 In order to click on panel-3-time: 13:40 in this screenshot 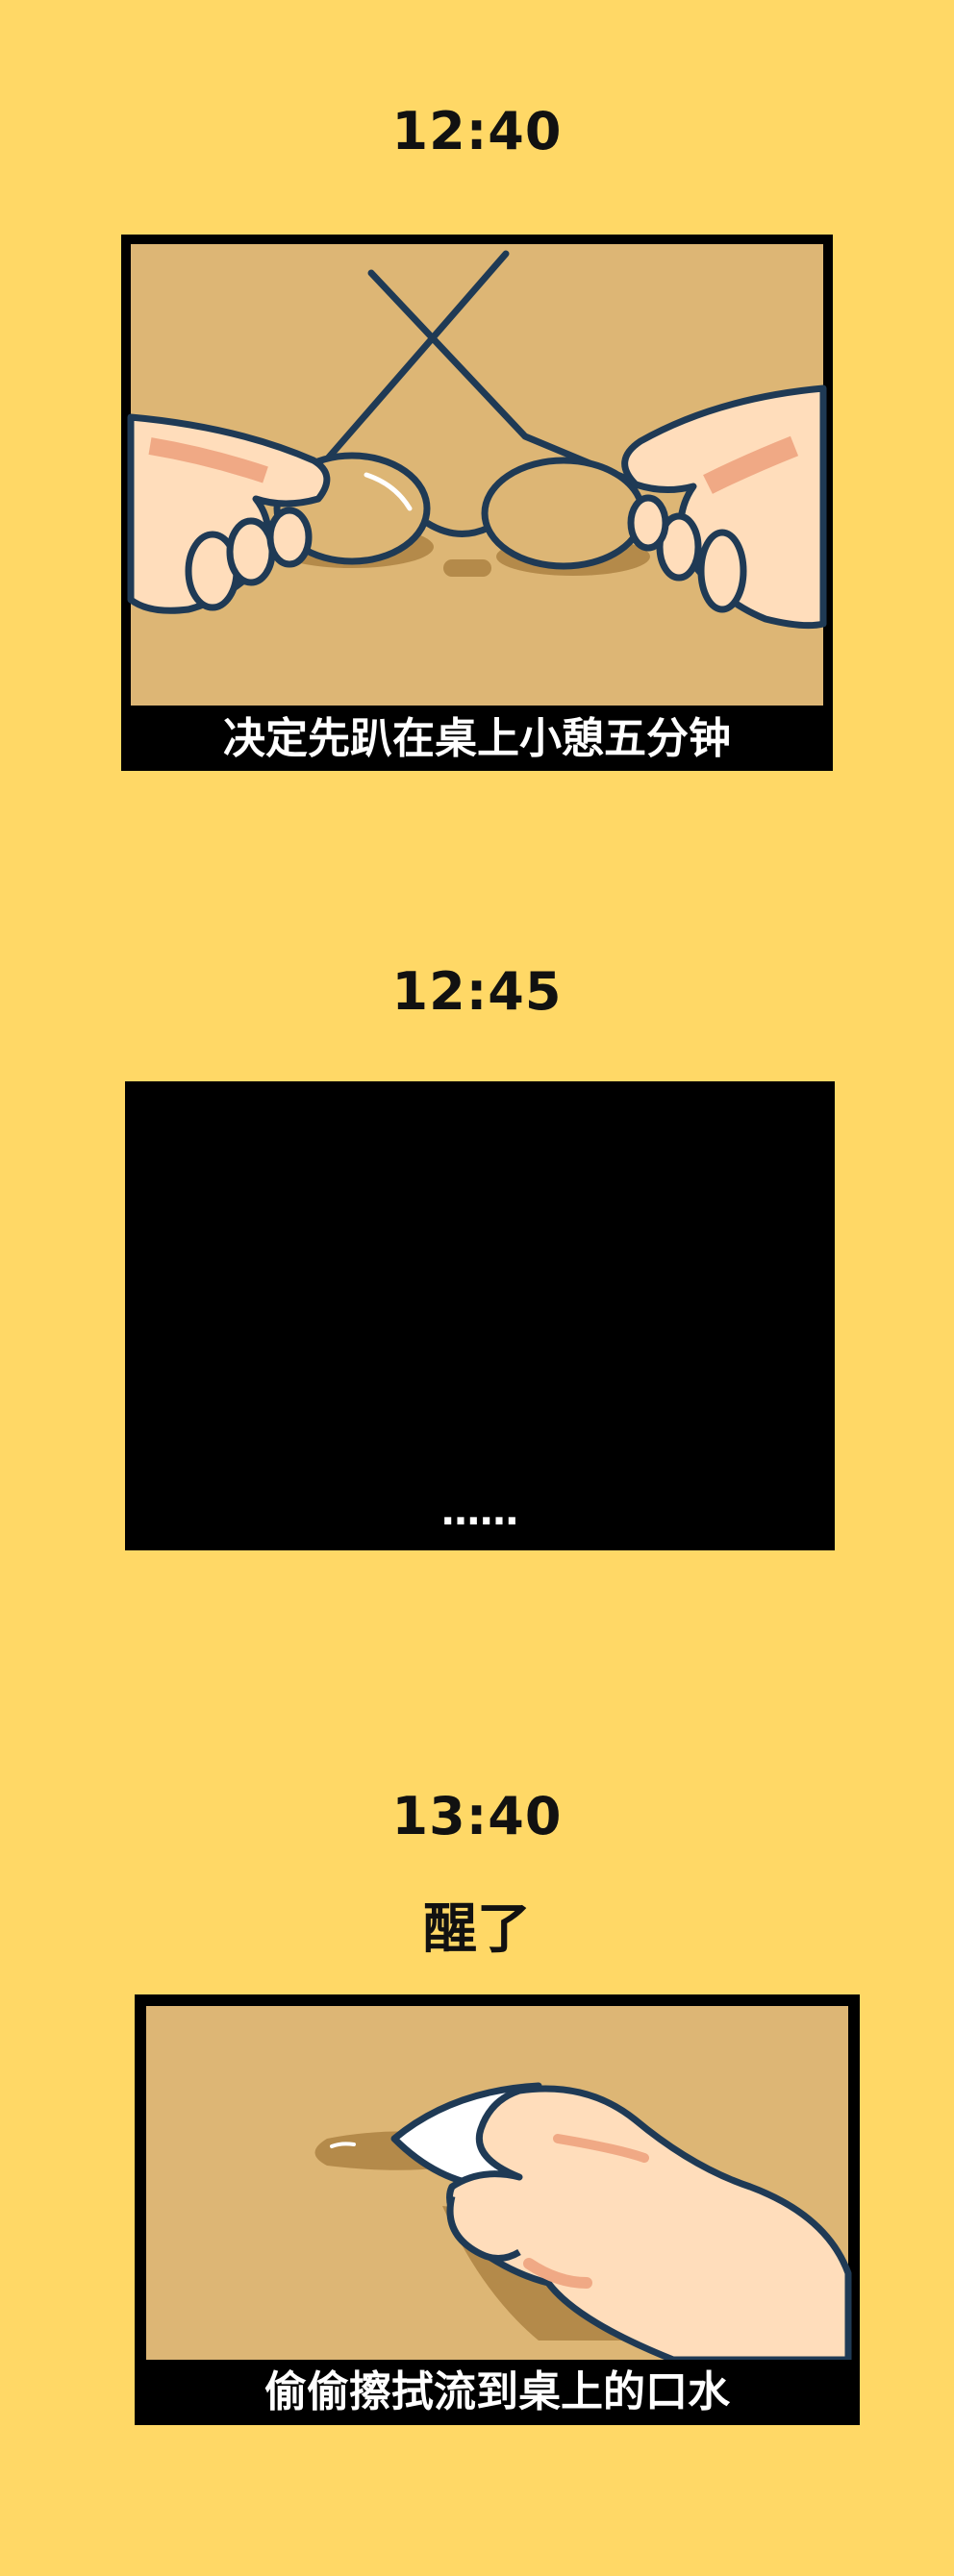, I will do `click(477, 1816)`.